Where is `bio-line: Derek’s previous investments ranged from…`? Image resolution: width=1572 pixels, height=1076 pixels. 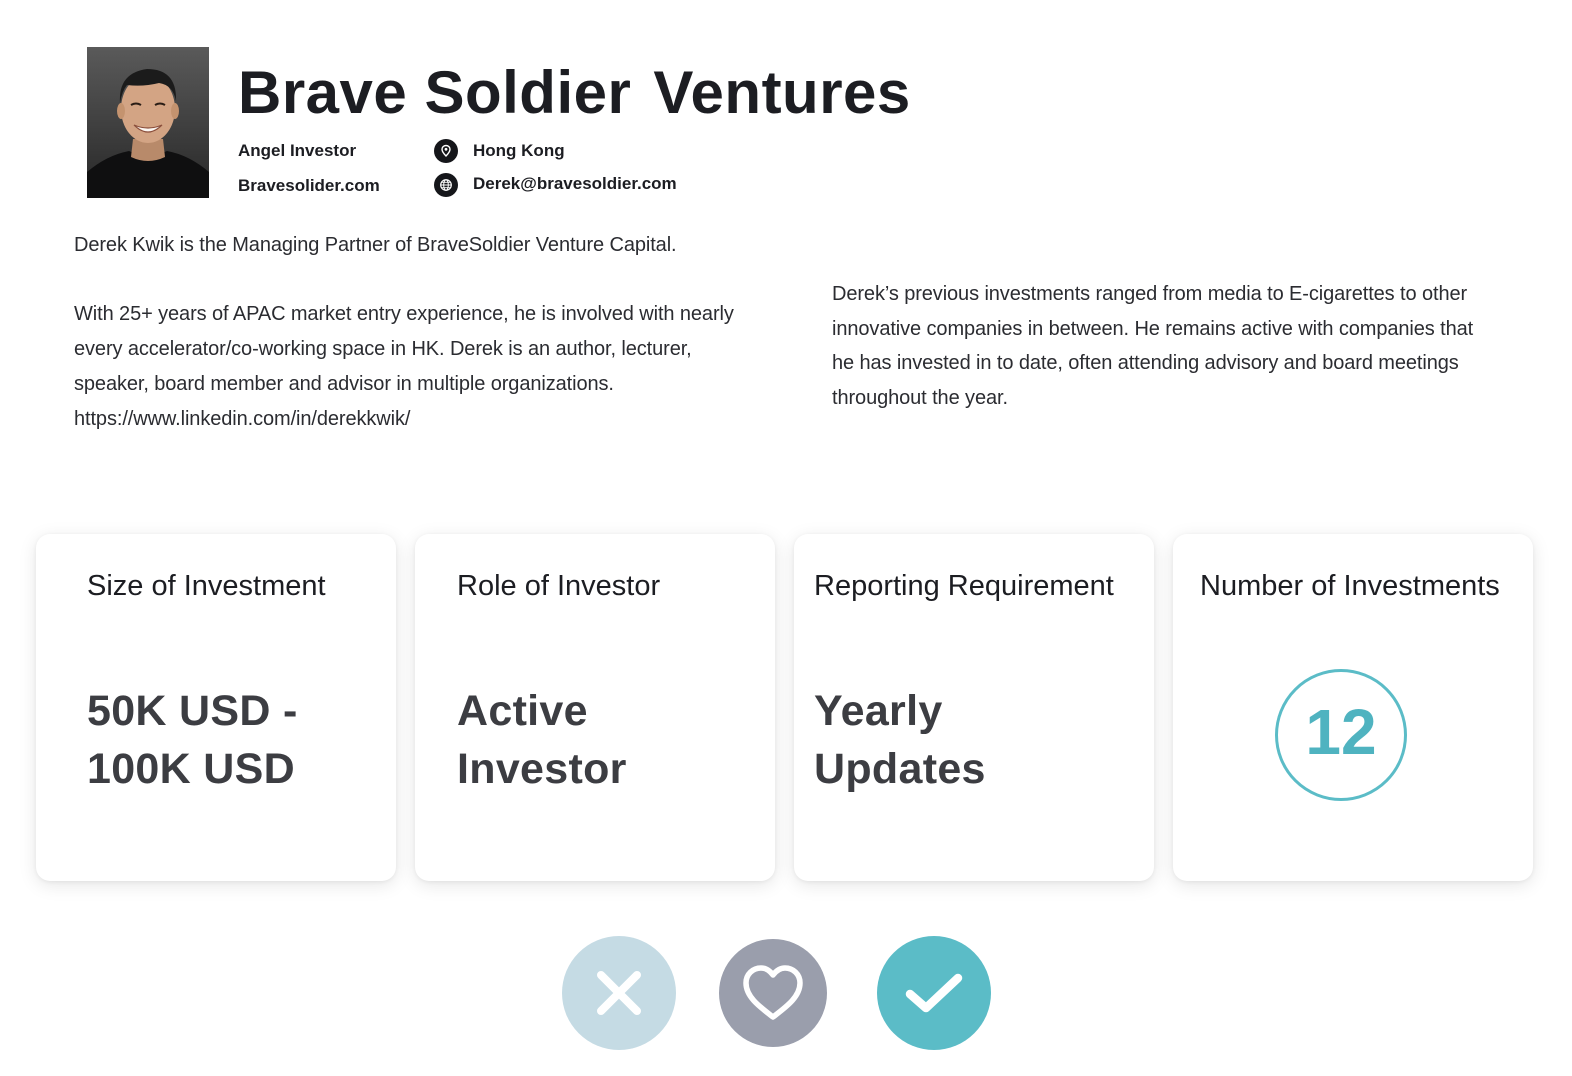
bio-line: Derek’s previous investments ranged from… is located at coordinates (1150, 294).